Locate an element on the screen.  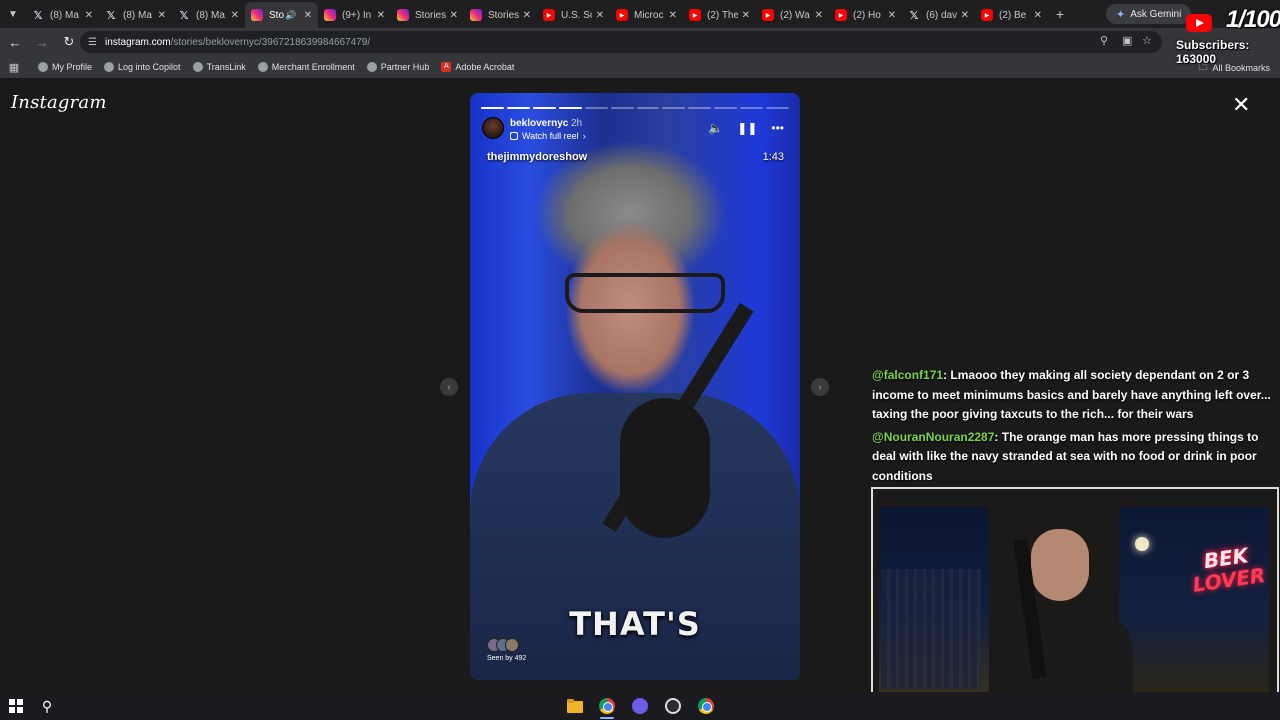
reload-button: ↻ is located at coordinates (69, 42).